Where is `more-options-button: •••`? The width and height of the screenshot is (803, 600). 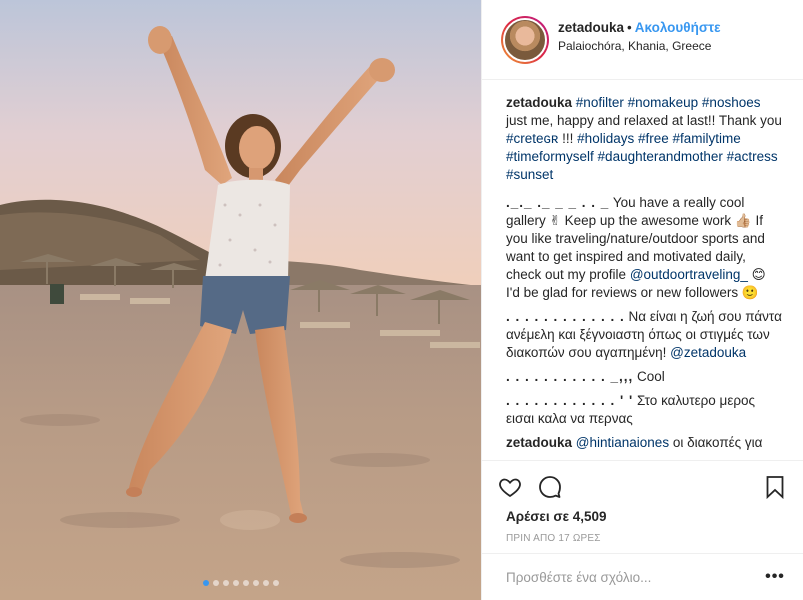 more-options-button: ••• is located at coordinates (775, 577).